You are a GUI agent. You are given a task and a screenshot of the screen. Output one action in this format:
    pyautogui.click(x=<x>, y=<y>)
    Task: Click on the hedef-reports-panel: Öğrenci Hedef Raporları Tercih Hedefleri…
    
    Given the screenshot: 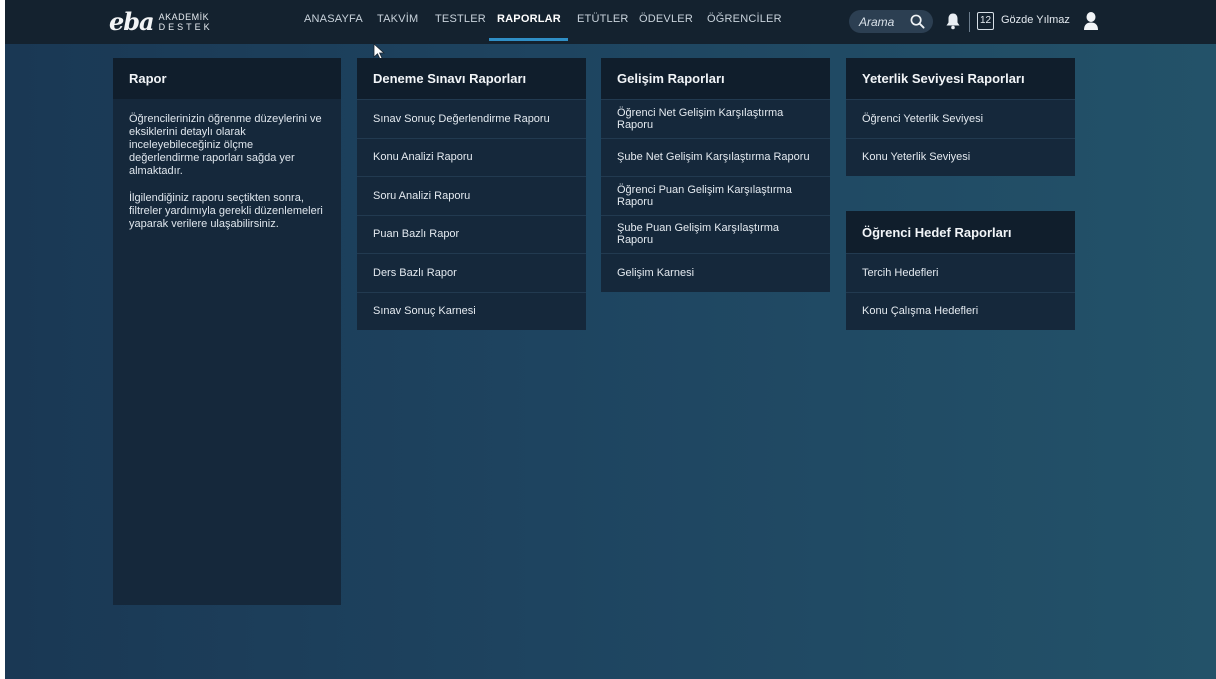 What is the action you would take?
    pyautogui.click(x=960, y=270)
    